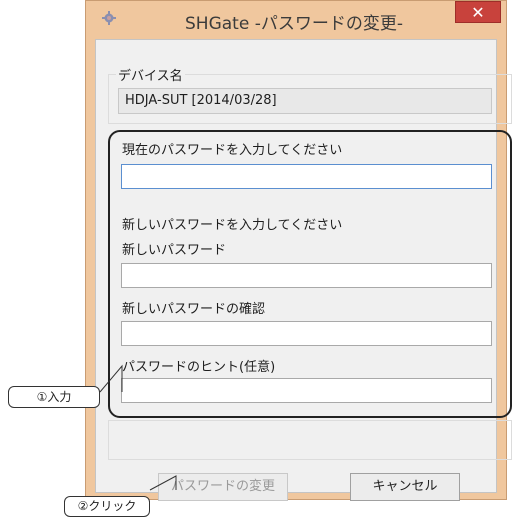 The width and height of the screenshot is (531, 517). What do you see at coordinates (107, 506) in the screenshot?
I see `click-callout: ②クリック` at bounding box center [107, 506].